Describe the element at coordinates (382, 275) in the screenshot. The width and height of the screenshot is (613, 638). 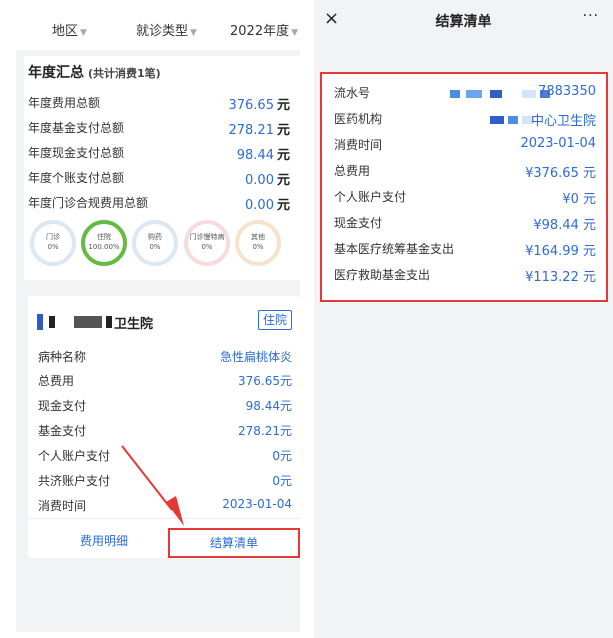
I see `bill-row-label: 医疗救助基金支出` at that location.